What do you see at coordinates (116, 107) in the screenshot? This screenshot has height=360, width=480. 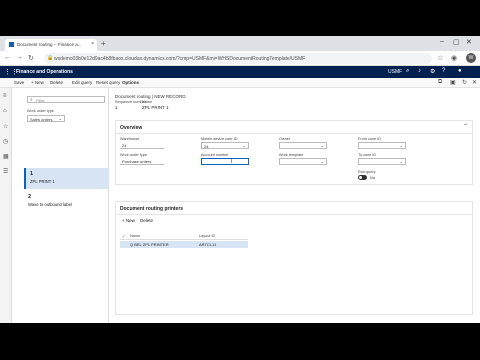 I see `seq-value: 1` at bounding box center [116, 107].